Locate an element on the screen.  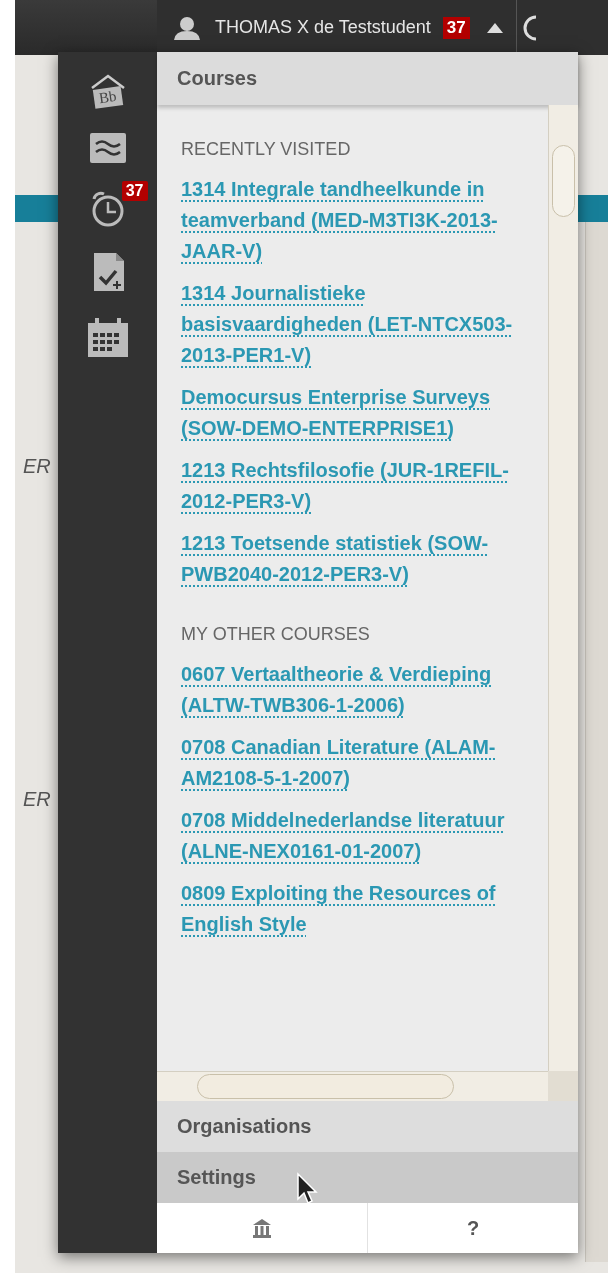
logo-text: Bb is located at coordinates (107, 97).